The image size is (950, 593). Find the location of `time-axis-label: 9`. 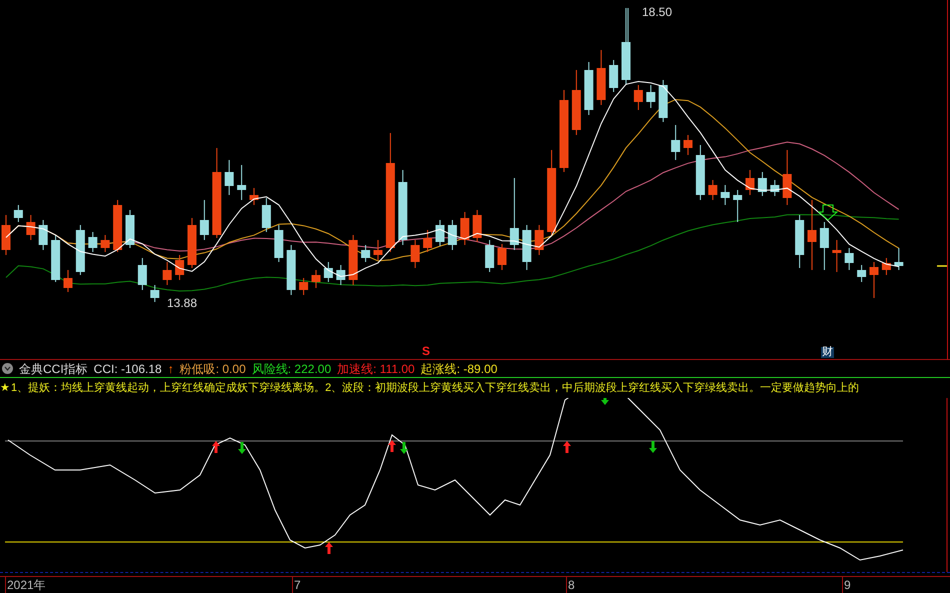

time-axis-label: 9 is located at coordinates (846, 585).